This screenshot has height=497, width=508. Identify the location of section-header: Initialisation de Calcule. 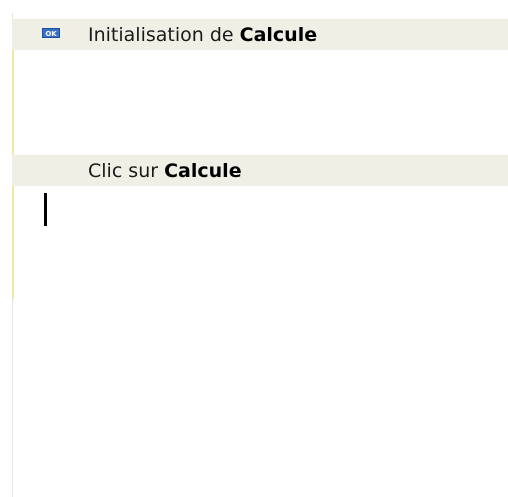
(260, 34).